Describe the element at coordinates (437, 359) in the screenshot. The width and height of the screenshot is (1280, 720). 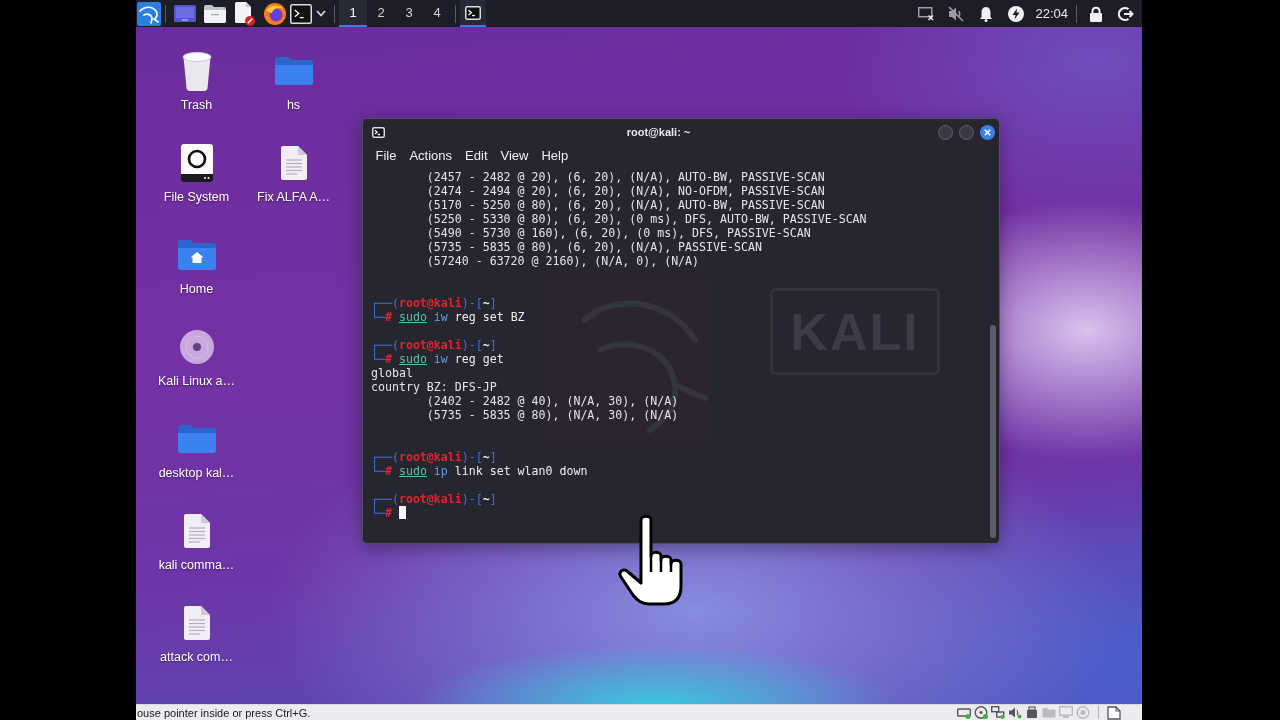
I see `command-line: └─# sudo iw reg get` at that location.